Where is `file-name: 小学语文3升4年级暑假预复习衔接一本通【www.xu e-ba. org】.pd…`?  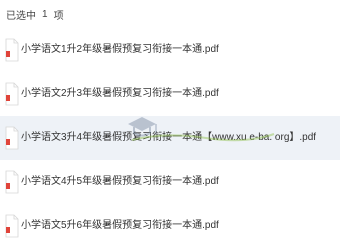 file-name: 小学语文3升4年级暑假预复习衔接一本通【www.xu e-ba. org】.pd… is located at coordinates (169, 137).